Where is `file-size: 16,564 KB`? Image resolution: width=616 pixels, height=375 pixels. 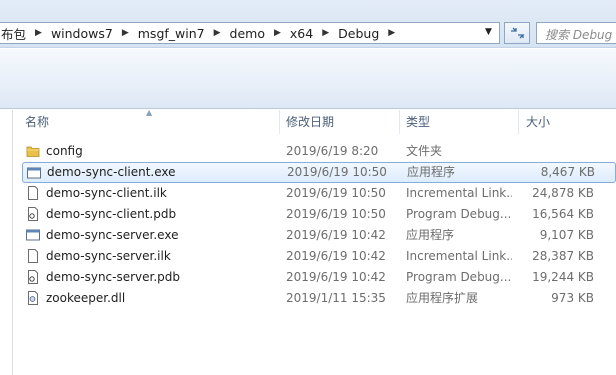
file-size: 16,564 KB is located at coordinates (563, 214).